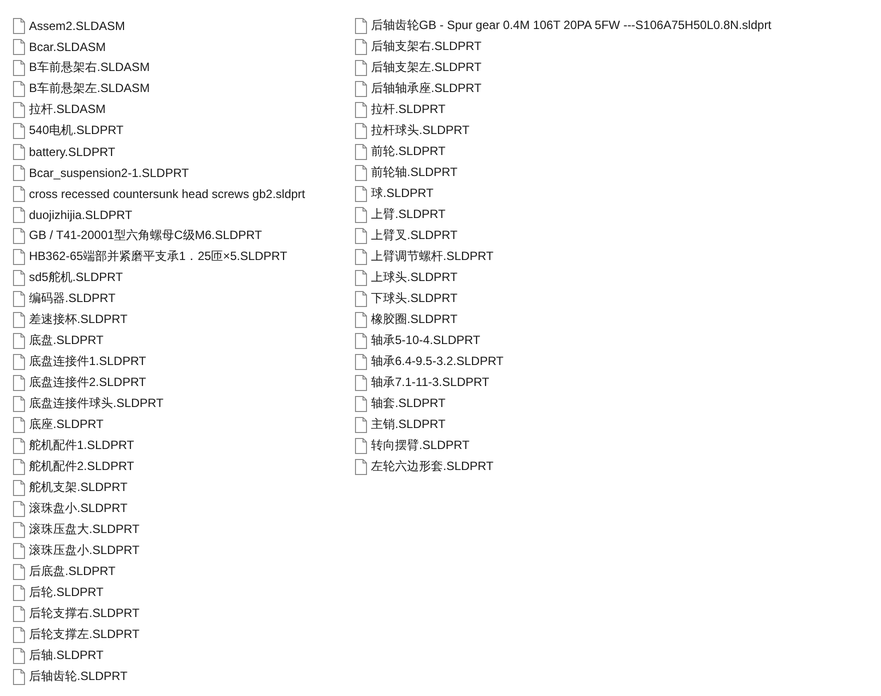 This screenshot has height=696, width=881. Describe the element at coordinates (76, 613) in the screenshot. I see `file-item: 后轮支撑右.SLDPRT` at that location.